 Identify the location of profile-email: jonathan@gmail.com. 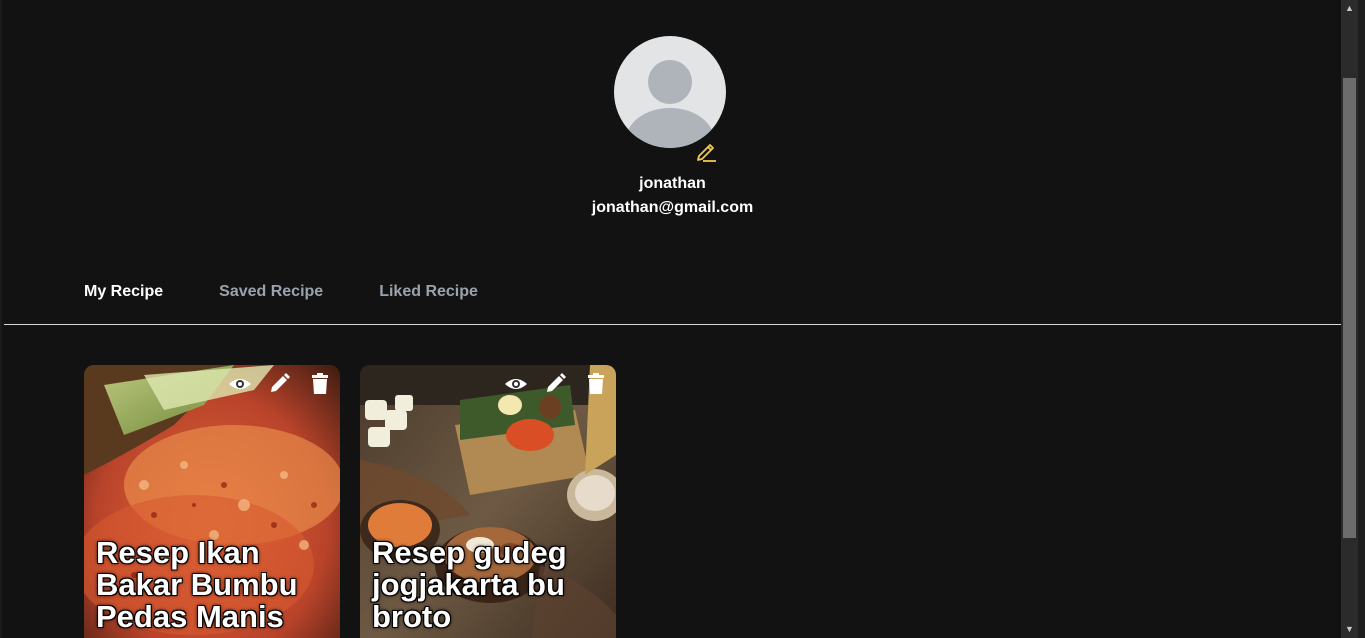
(672, 207).